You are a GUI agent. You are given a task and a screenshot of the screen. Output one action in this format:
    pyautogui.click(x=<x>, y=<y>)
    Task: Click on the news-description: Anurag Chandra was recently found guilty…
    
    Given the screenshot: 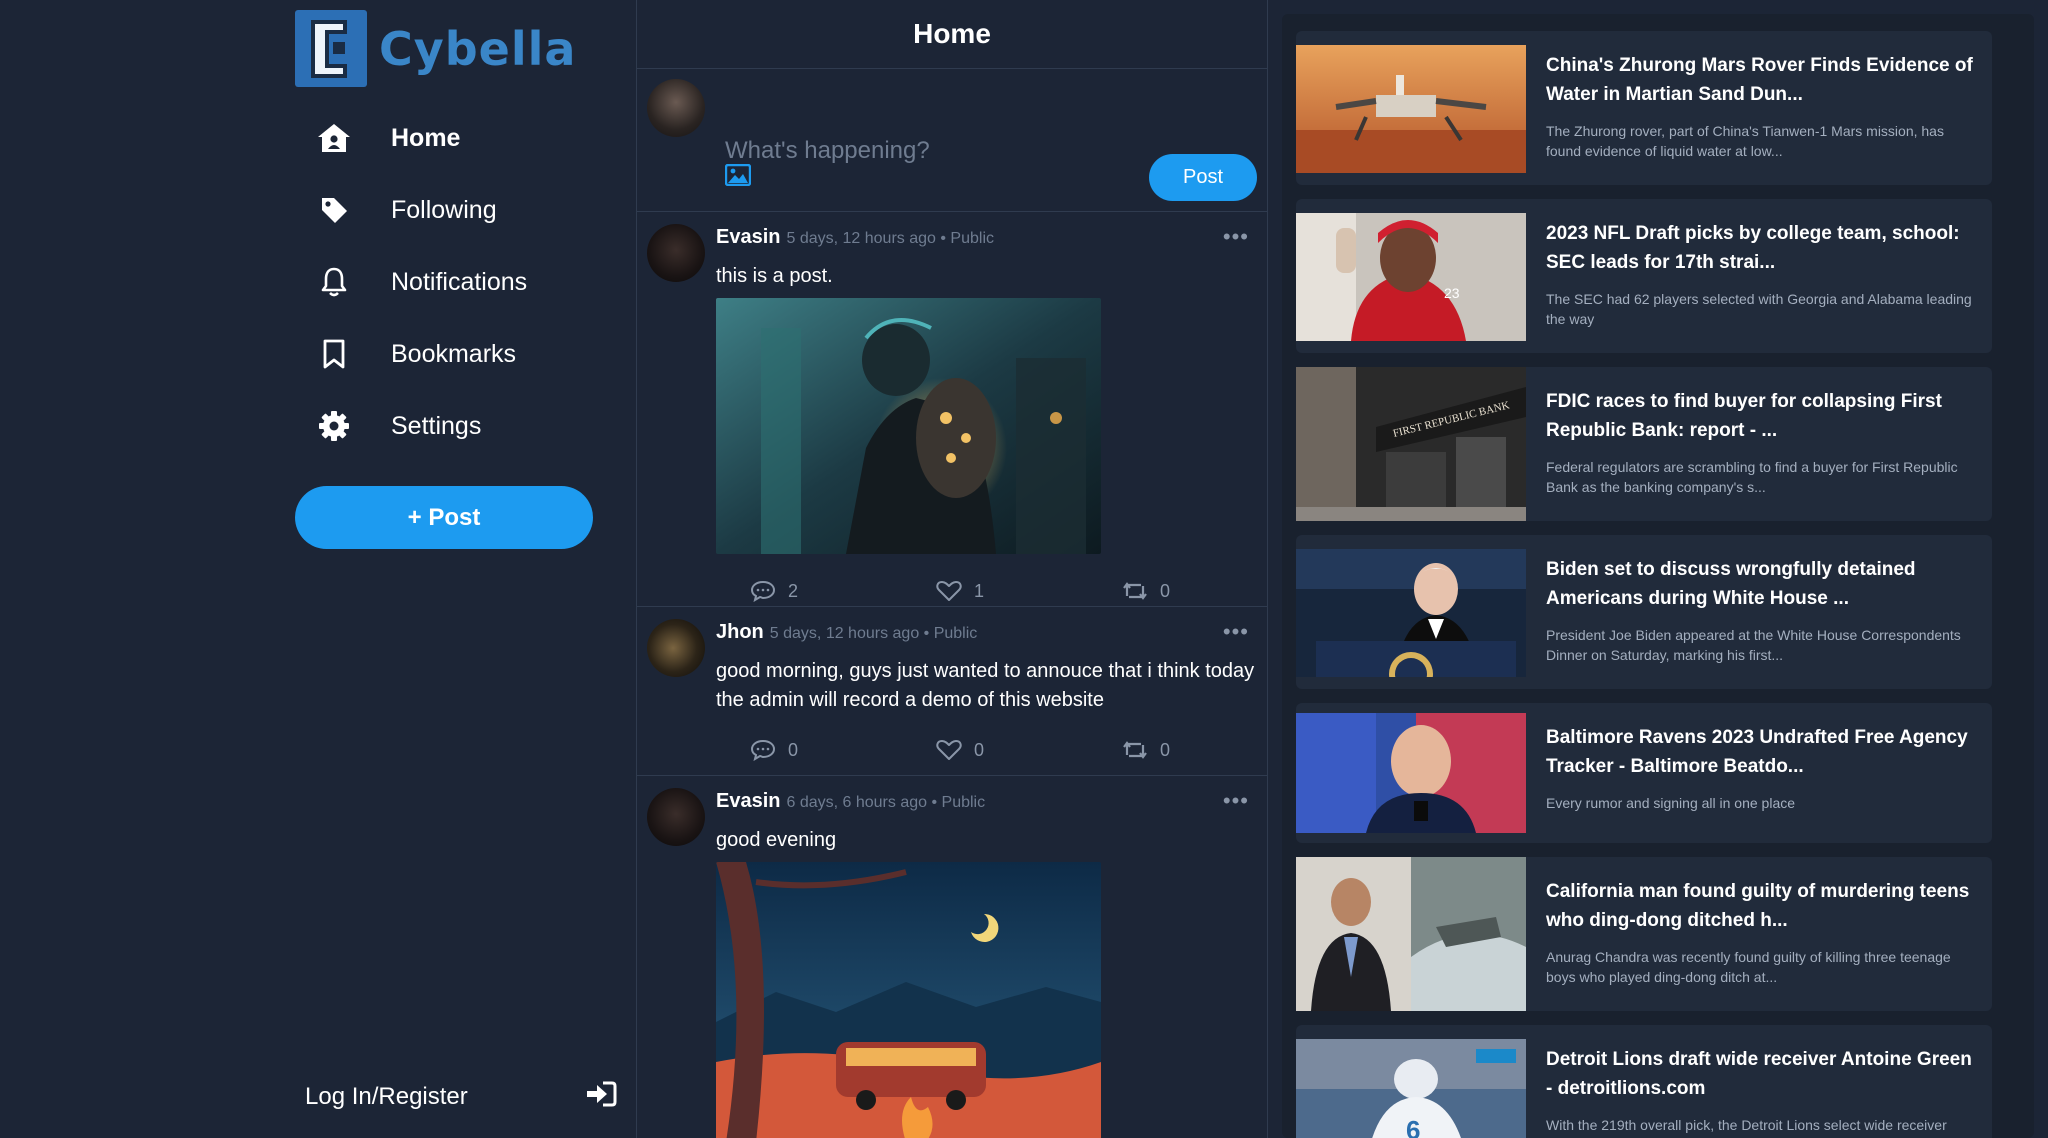 What is the action you would take?
    pyautogui.click(x=1748, y=967)
    